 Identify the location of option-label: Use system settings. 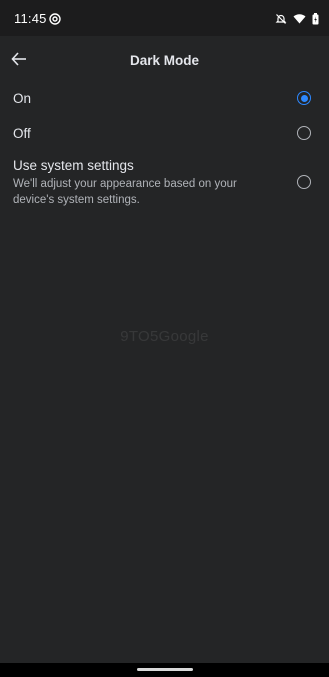
(73, 165).